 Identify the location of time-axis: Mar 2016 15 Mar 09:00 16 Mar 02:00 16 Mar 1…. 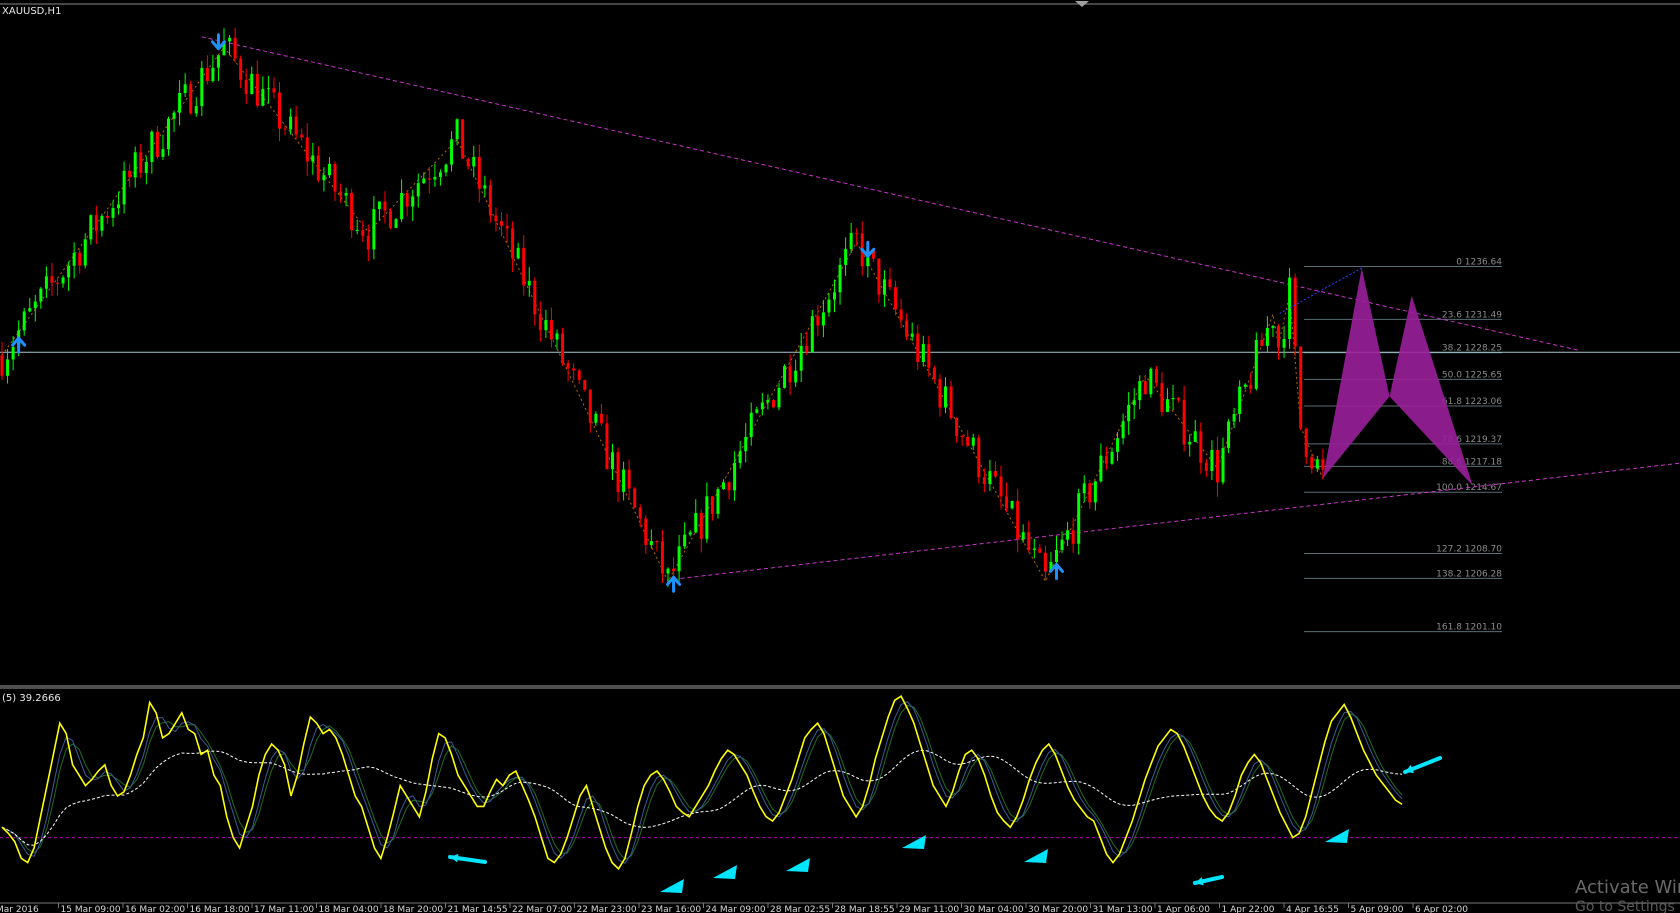
(734, 908).